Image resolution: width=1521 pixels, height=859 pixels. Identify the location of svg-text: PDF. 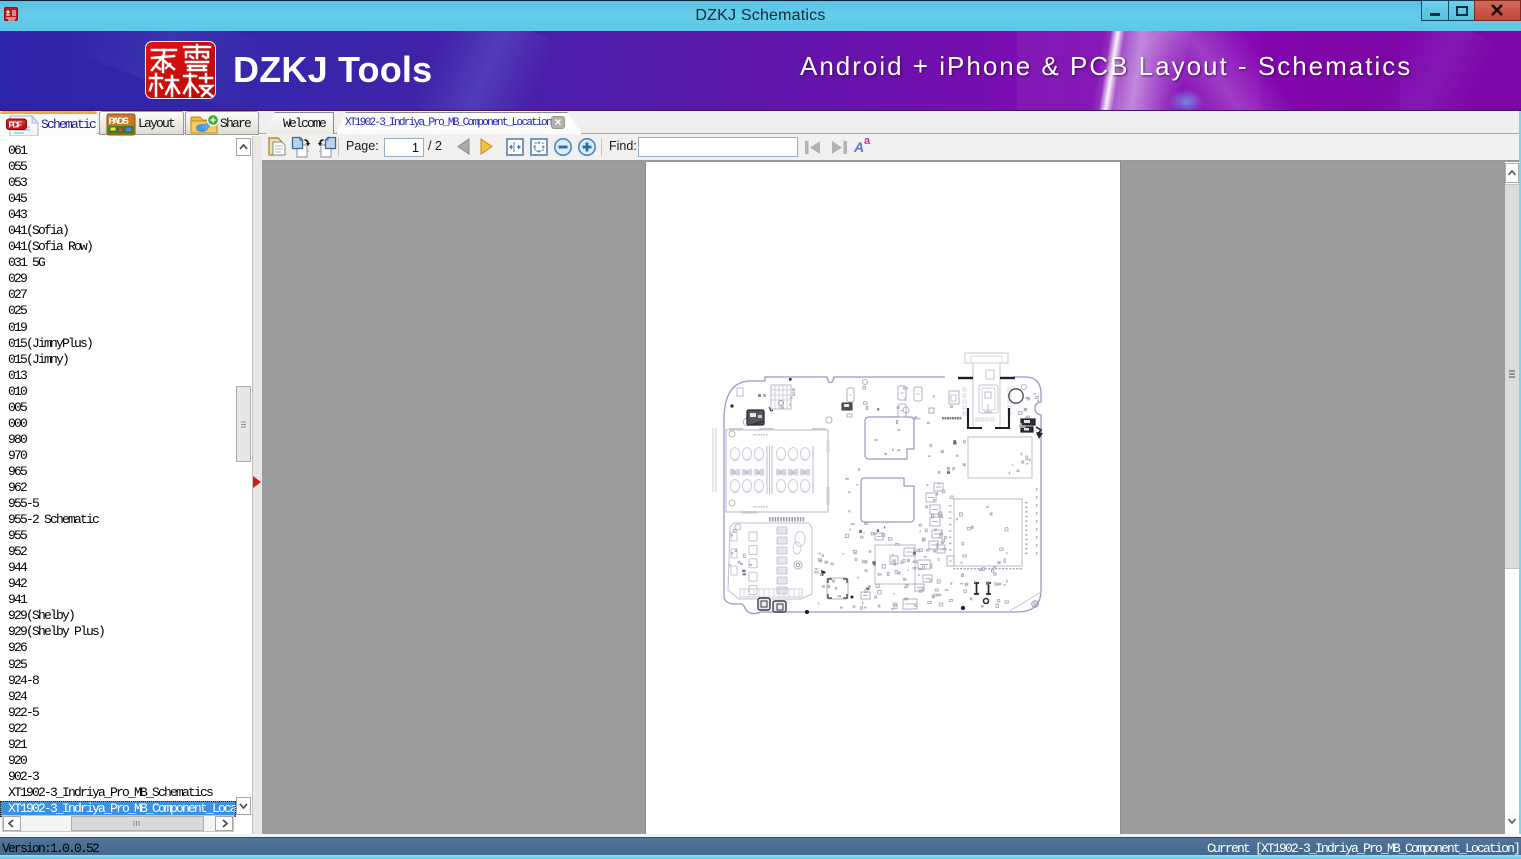
(15, 125).